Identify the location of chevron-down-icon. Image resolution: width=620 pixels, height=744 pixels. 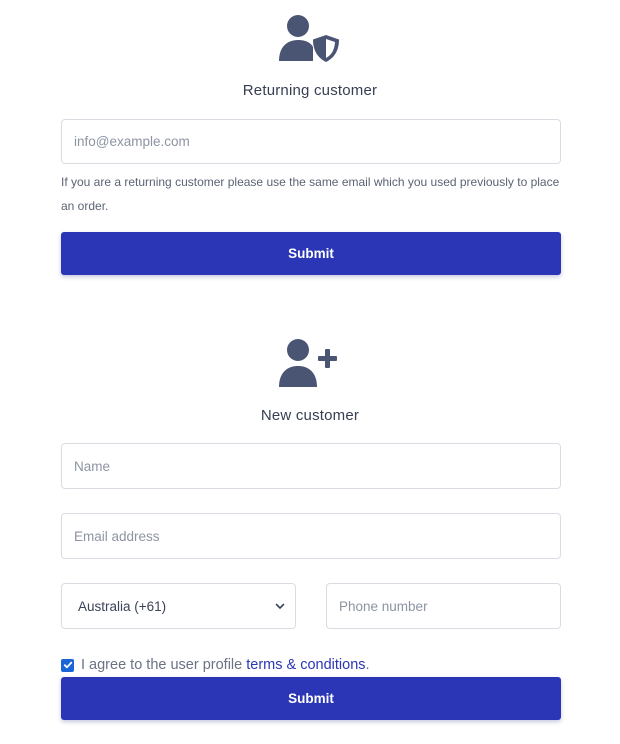
(280, 606).